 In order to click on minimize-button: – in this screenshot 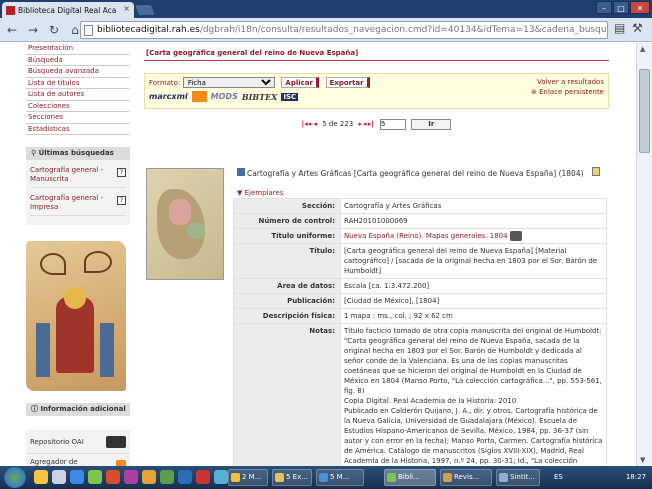, I will do `click(604, 7)`.